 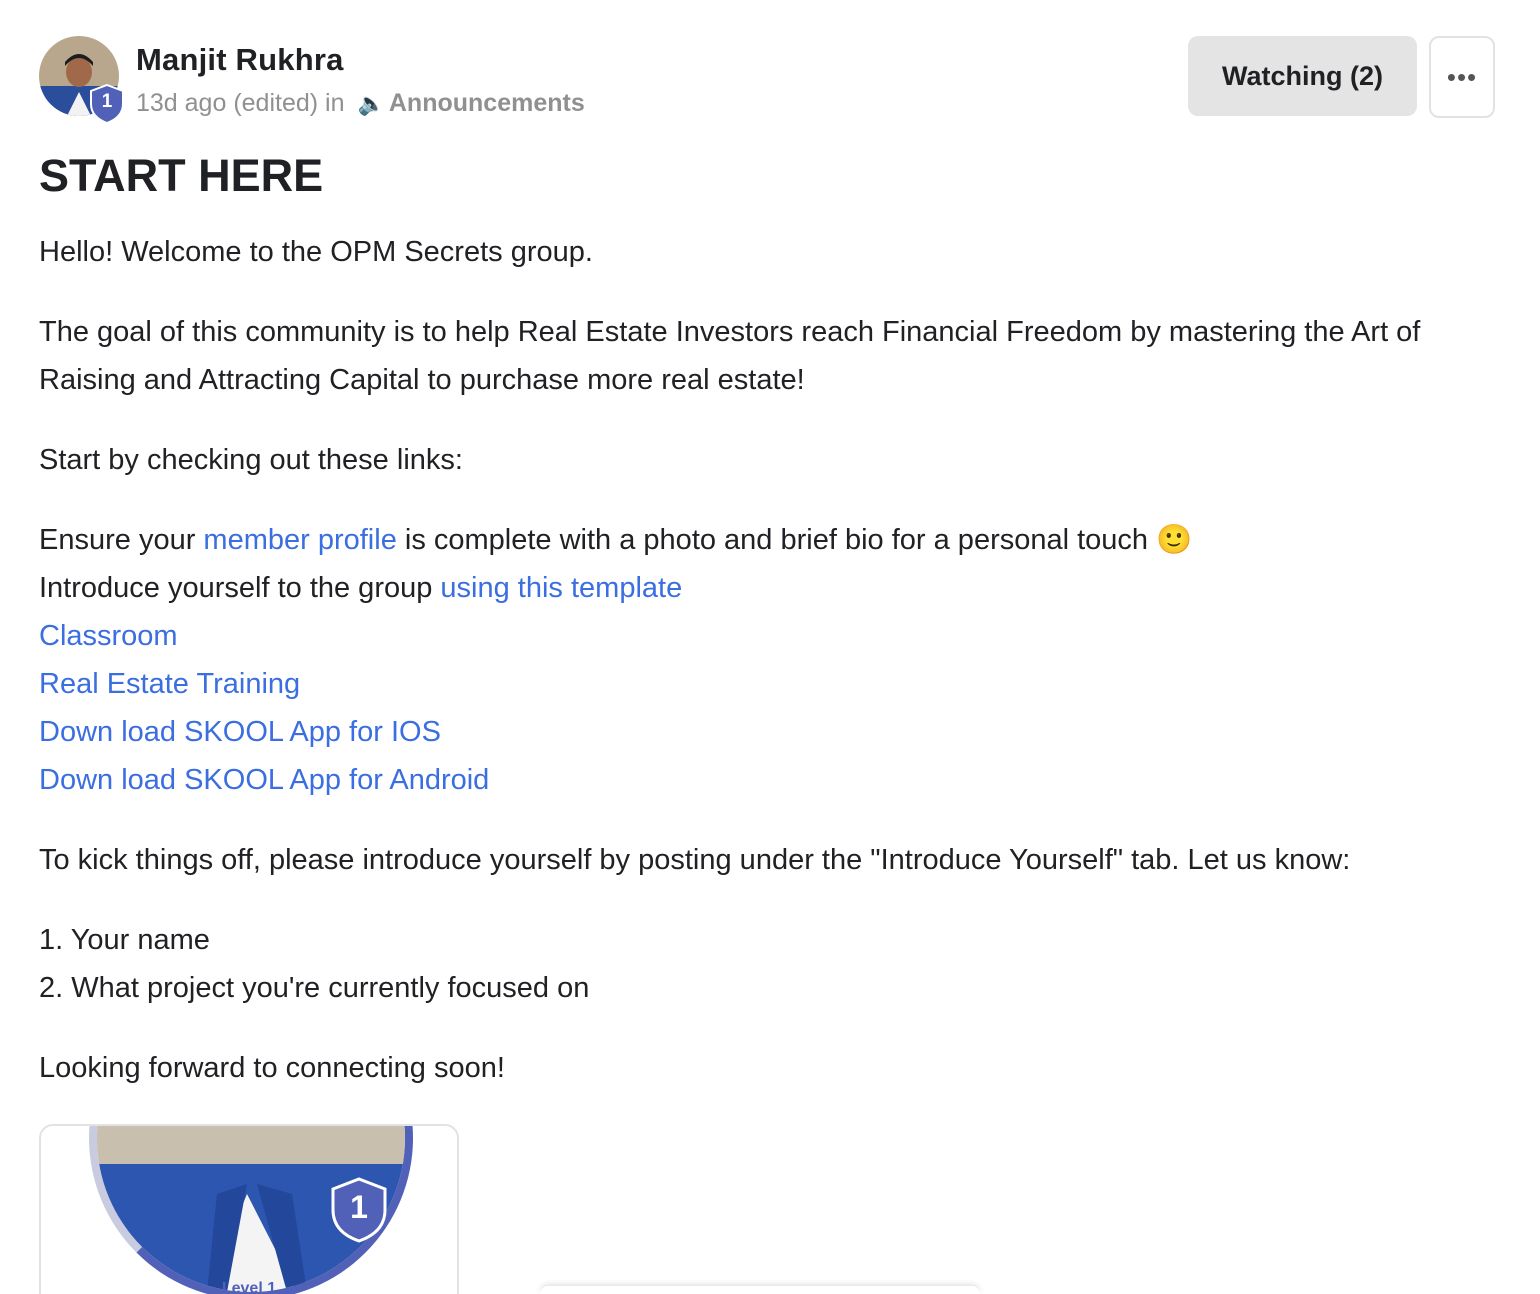 What do you see at coordinates (121, 540) in the screenshot?
I see `ensure-pre-text: Ensure your` at bounding box center [121, 540].